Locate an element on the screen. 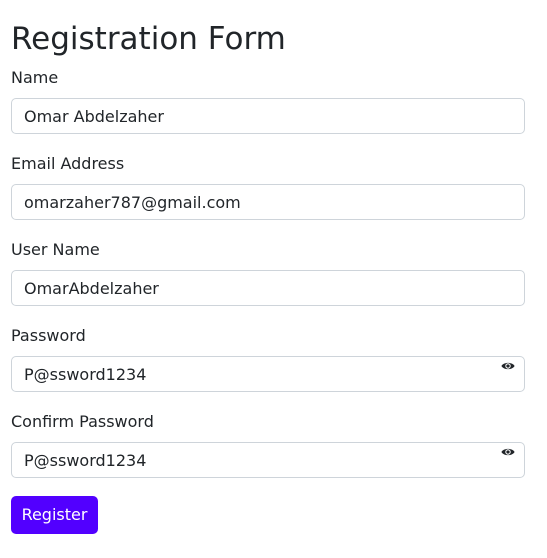  confirm-password-input is located at coordinates (268, 460).